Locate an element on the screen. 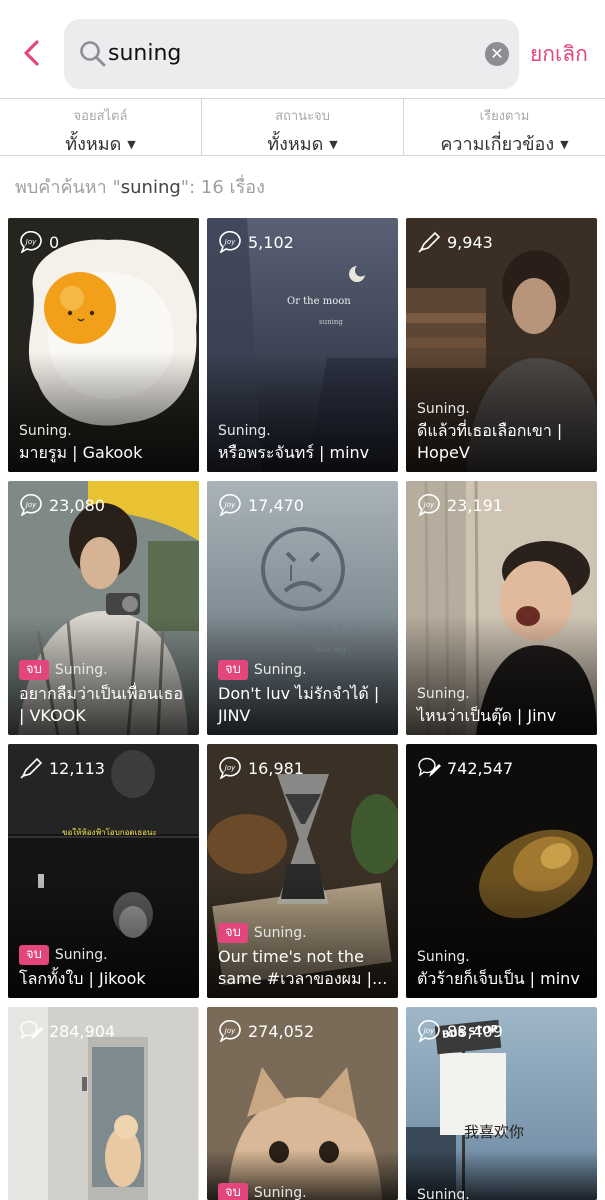 Image resolution: width=605 pixels, height=1200 pixels. card-stat: Joy 16,981 is located at coordinates (261, 768).